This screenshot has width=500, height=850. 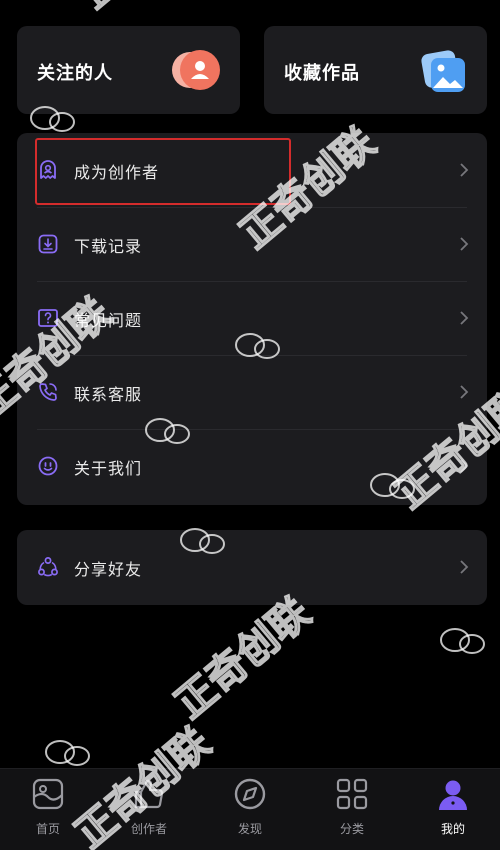 What do you see at coordinates (252, 318) in the screenshot?
I see `menu-item-faq: 常见问题` at bounding box center [252, 318].